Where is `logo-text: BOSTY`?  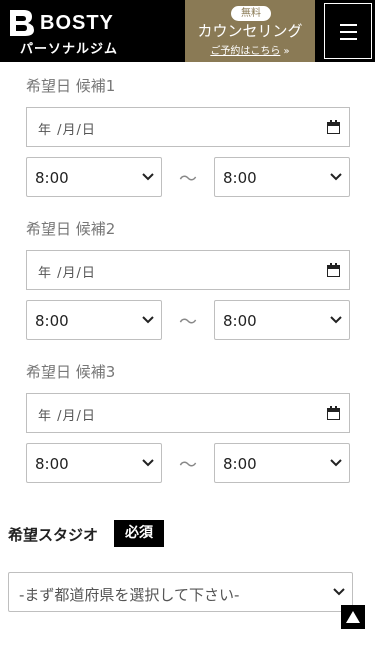 logo-text: BOSTY is located at coordinates (77, 23).